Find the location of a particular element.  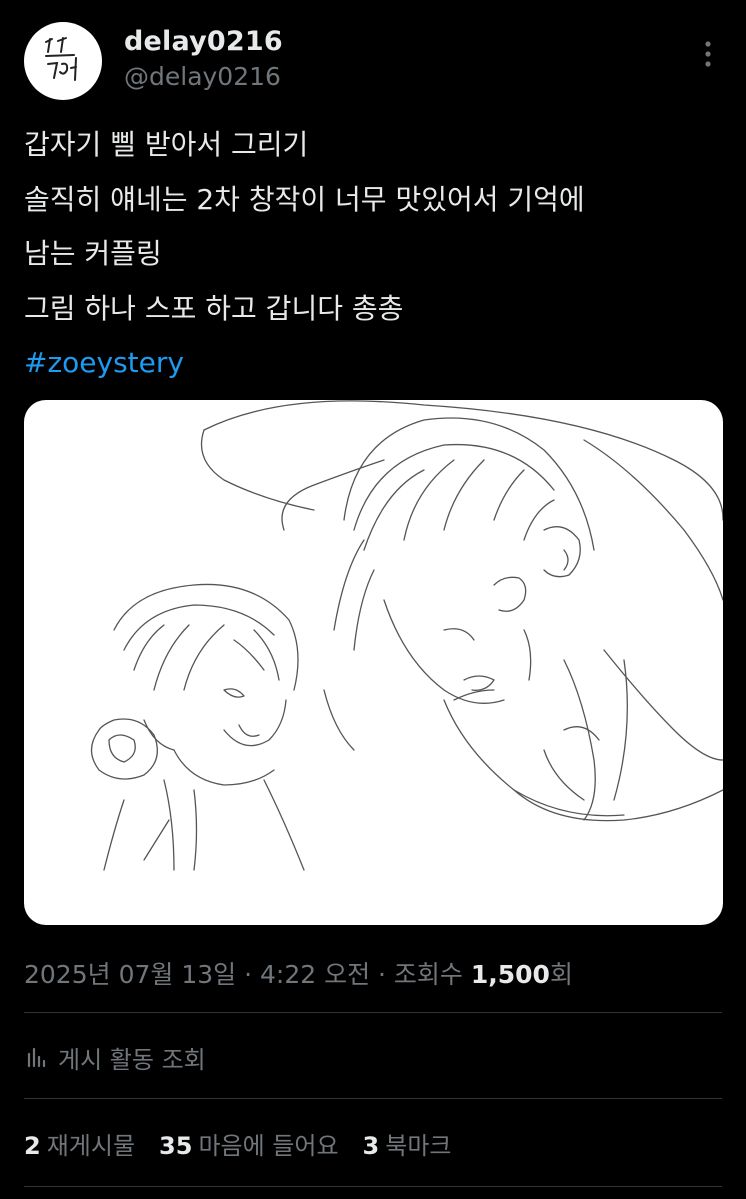

tweet-date: 2025년 07월 13일 is located at coordinates (130, 974).